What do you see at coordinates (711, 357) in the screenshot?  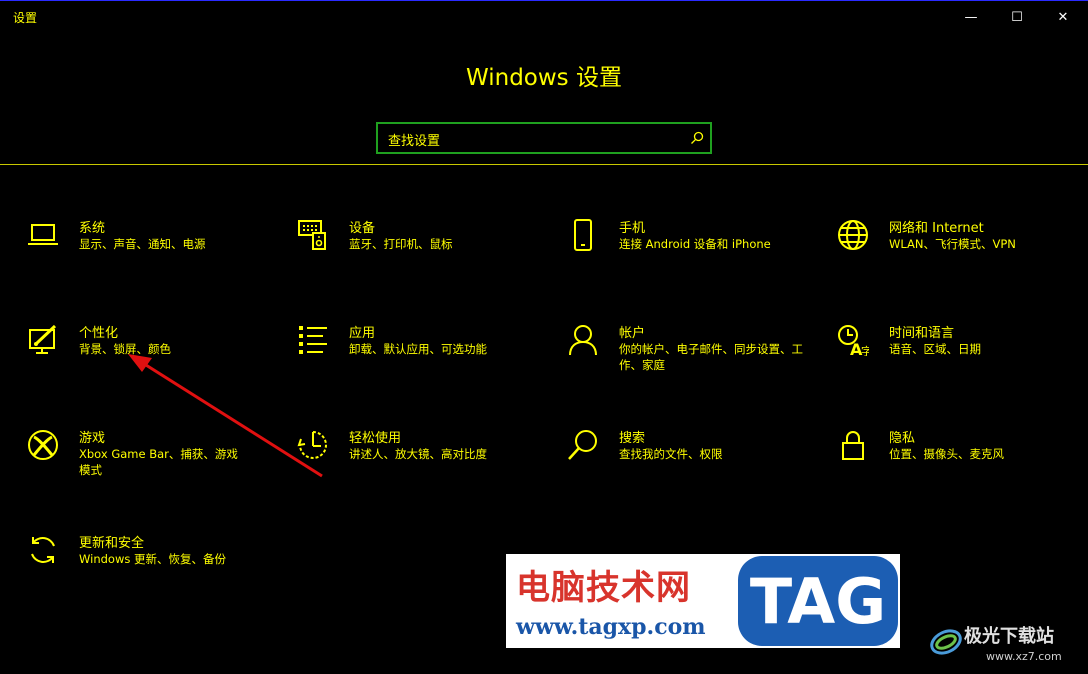 I see `tile-desc: 你的帐户、电子邮件、同步设置、工作、家庭` at bounding box center [711, 357].